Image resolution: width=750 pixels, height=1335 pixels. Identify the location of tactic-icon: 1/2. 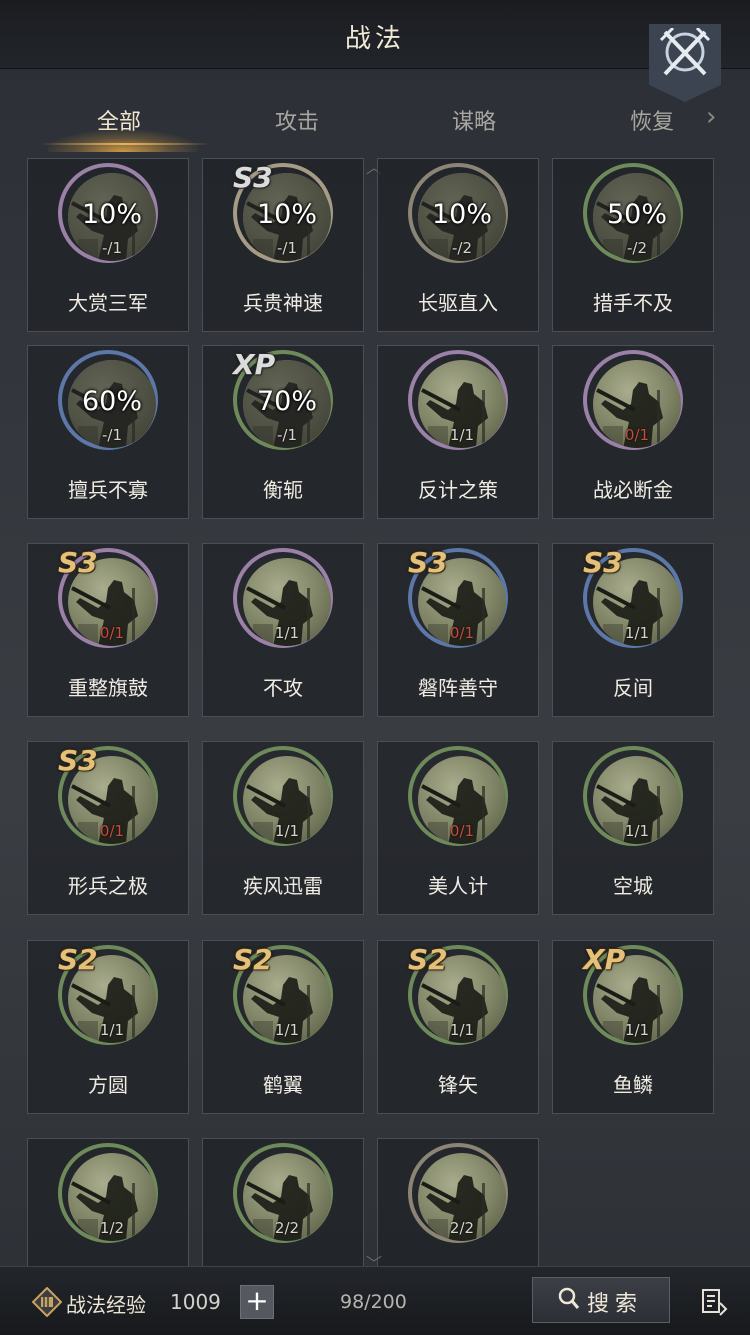
(108, 1193).